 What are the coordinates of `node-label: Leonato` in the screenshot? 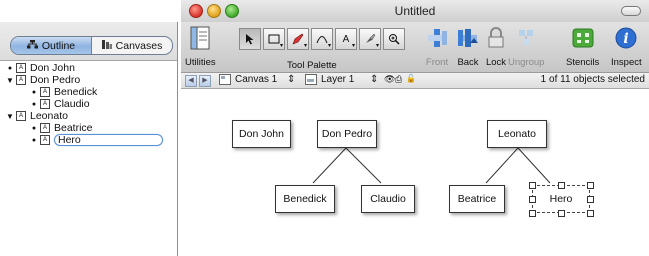 It's located at (517, 134).